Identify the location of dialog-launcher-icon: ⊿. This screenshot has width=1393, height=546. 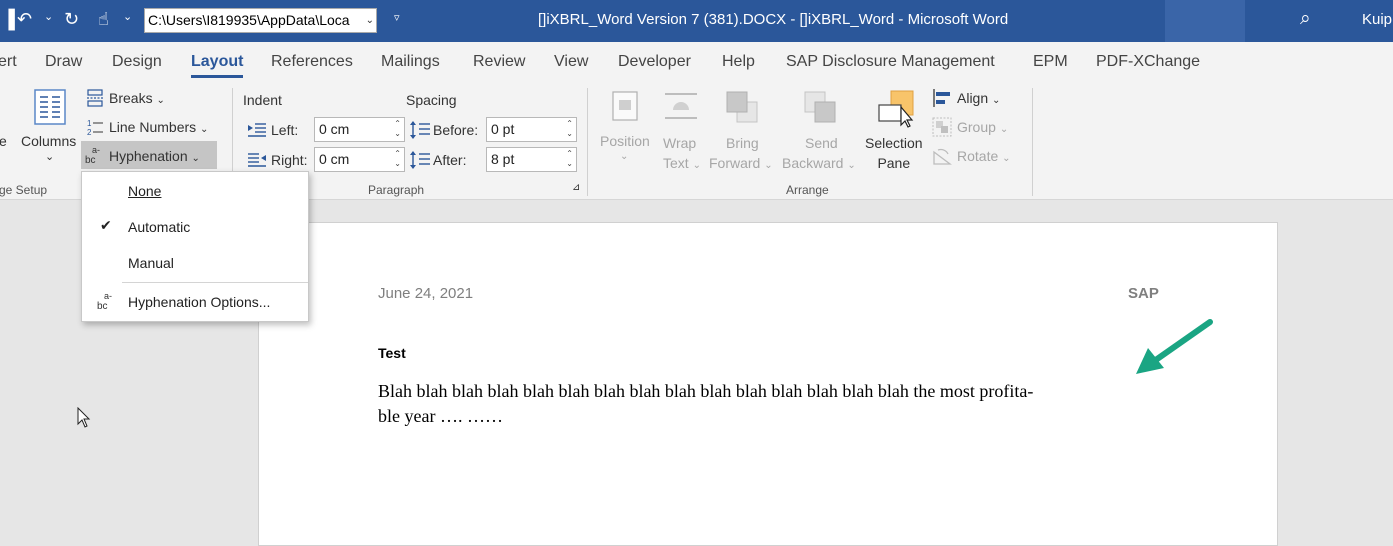
(576, 187).